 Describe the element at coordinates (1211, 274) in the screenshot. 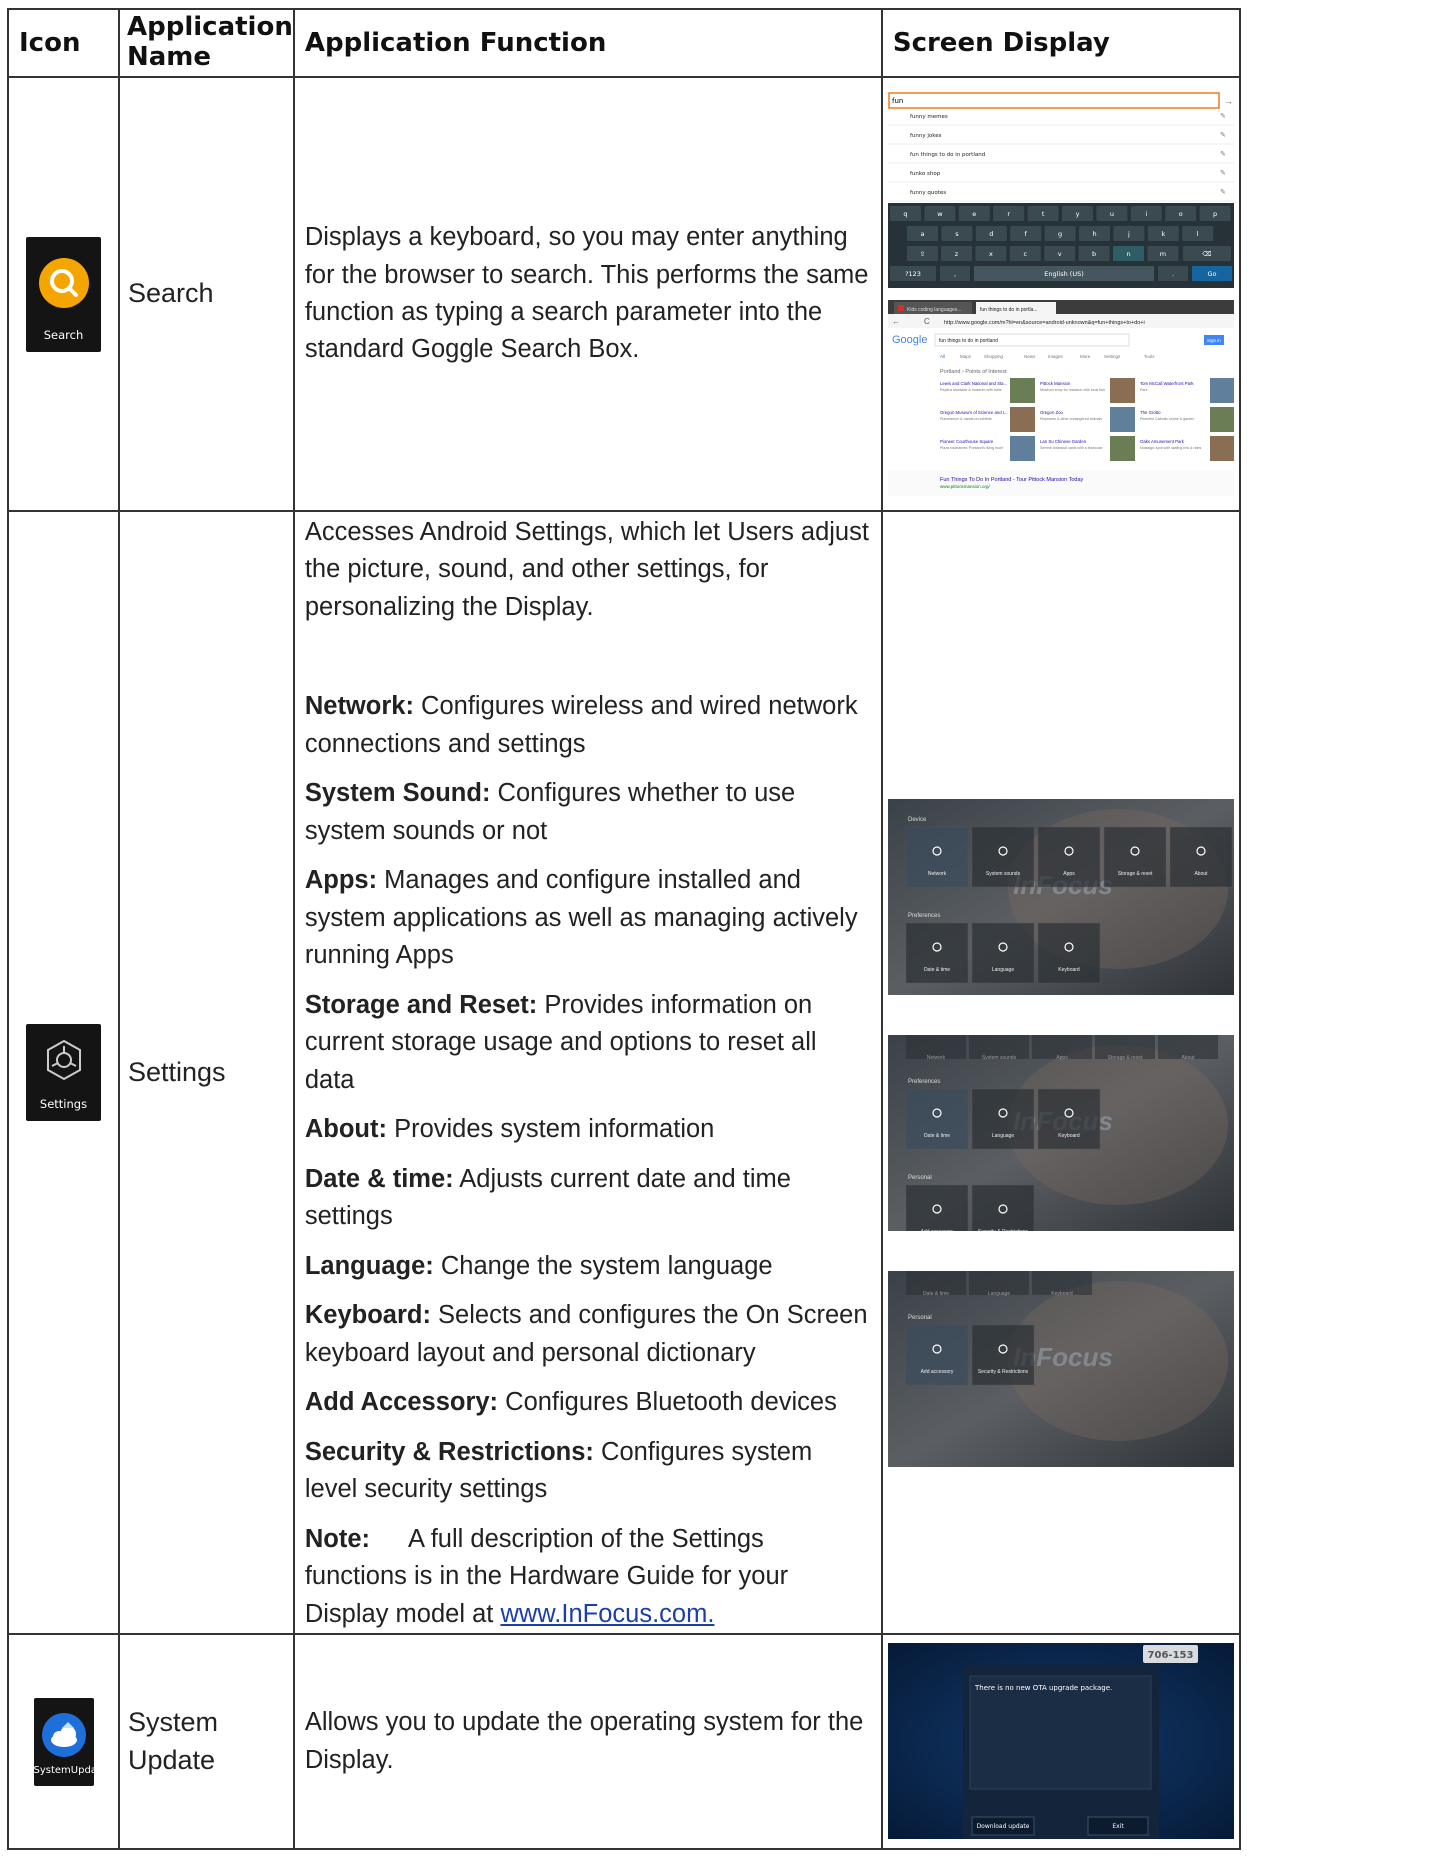

I see `keyboard-key: Go` at that location.